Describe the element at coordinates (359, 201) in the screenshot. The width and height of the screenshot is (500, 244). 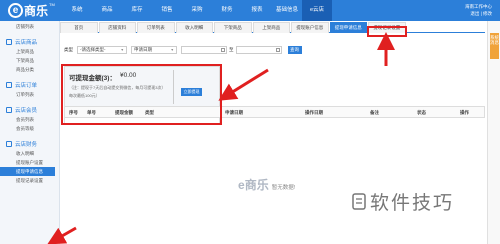
I see `watermark-icon` at that location.